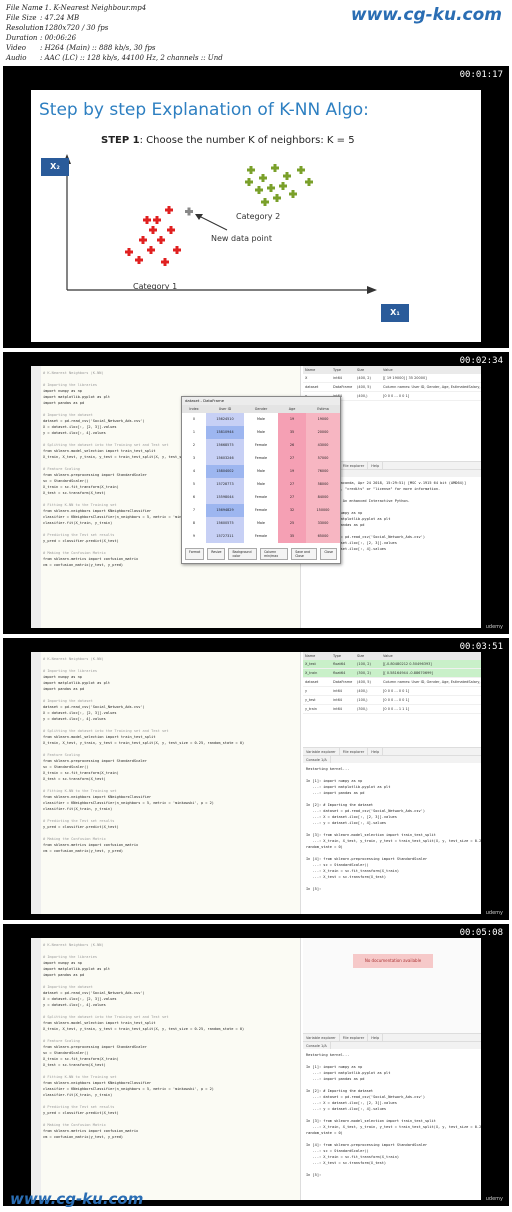 The height and width of the screenshot is (1212, 512). What do you see at coordinates (392, 691) in the screenshot?
I see `variable-row: y int64 (400,) [0 0 0 ... 0 0 1]` at bounding box center [392, 691].